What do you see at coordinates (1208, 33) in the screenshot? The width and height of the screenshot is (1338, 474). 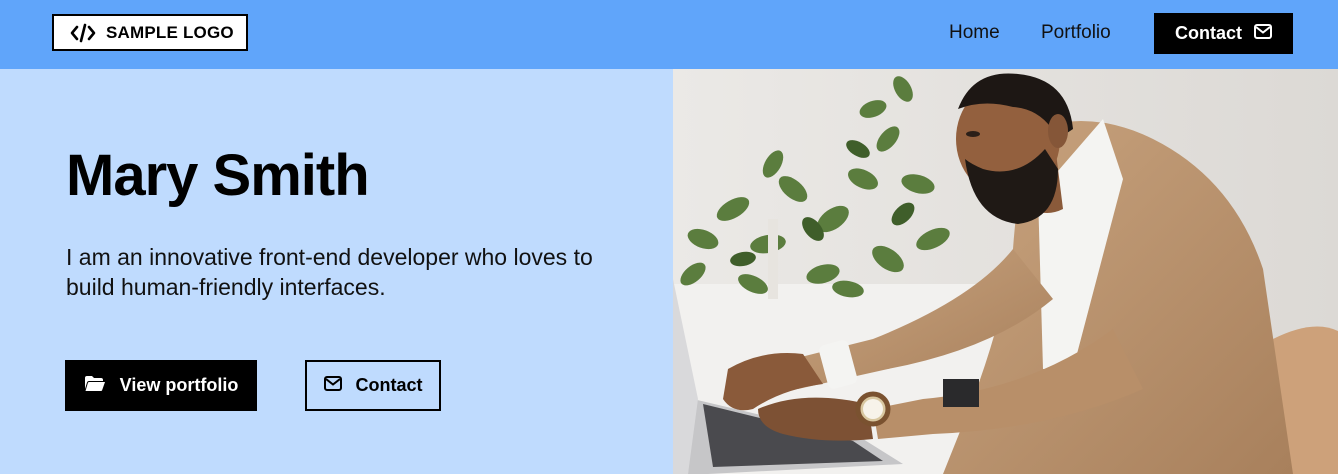 I see `nav-contact-label: Contact` at bounding box center [1208, 33].